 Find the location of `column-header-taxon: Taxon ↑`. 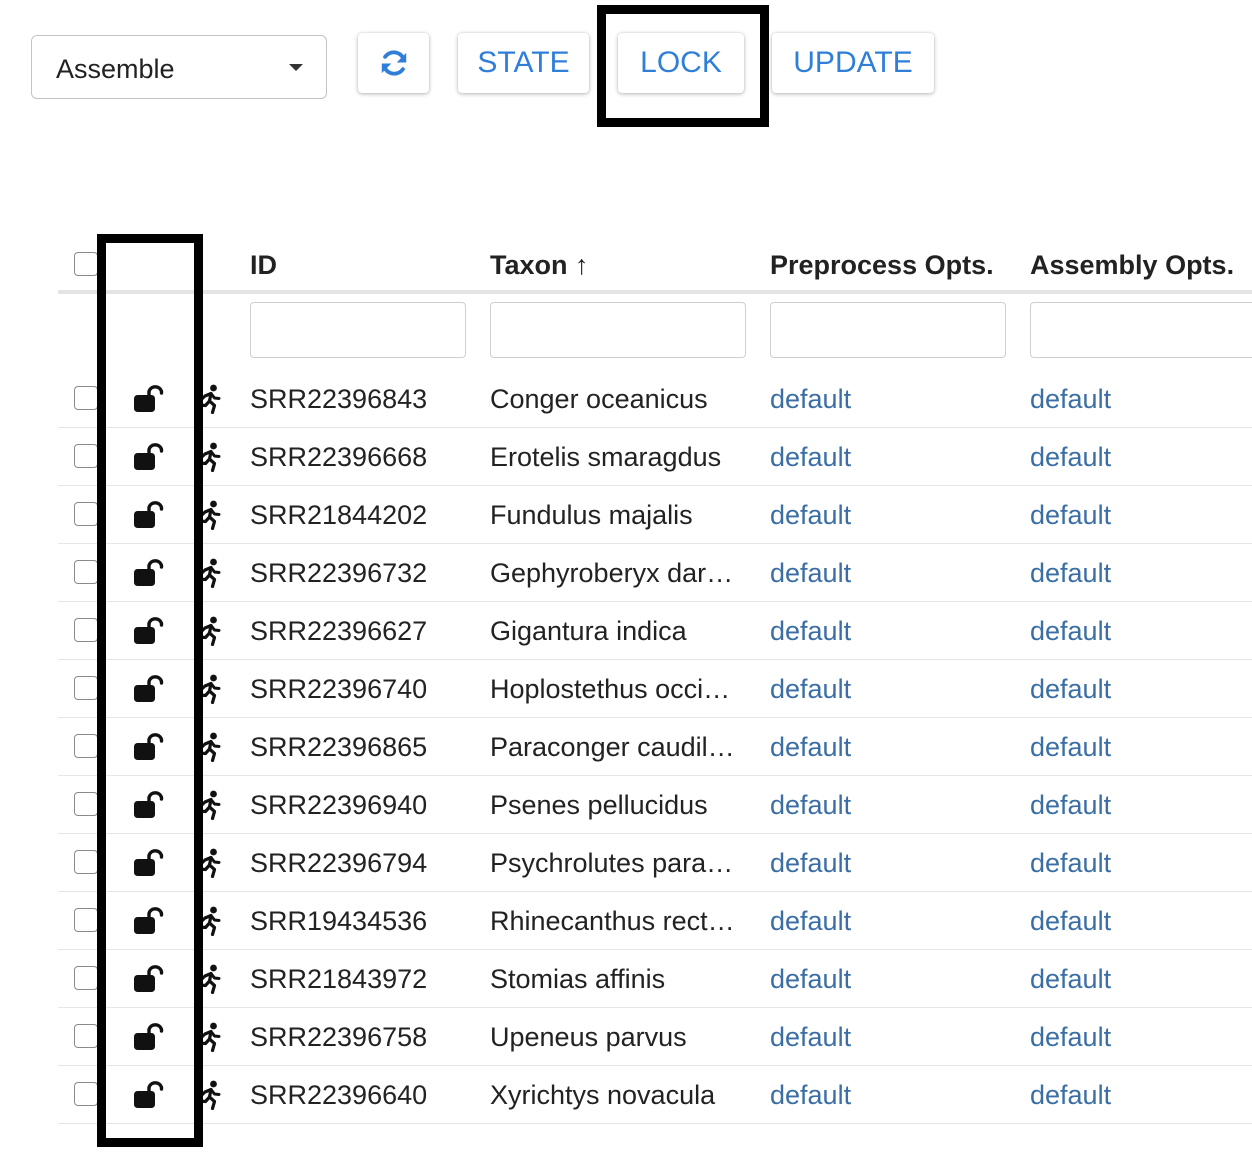

column-header-taxon: Taxon ↑ is located at coordinates (539, 265).